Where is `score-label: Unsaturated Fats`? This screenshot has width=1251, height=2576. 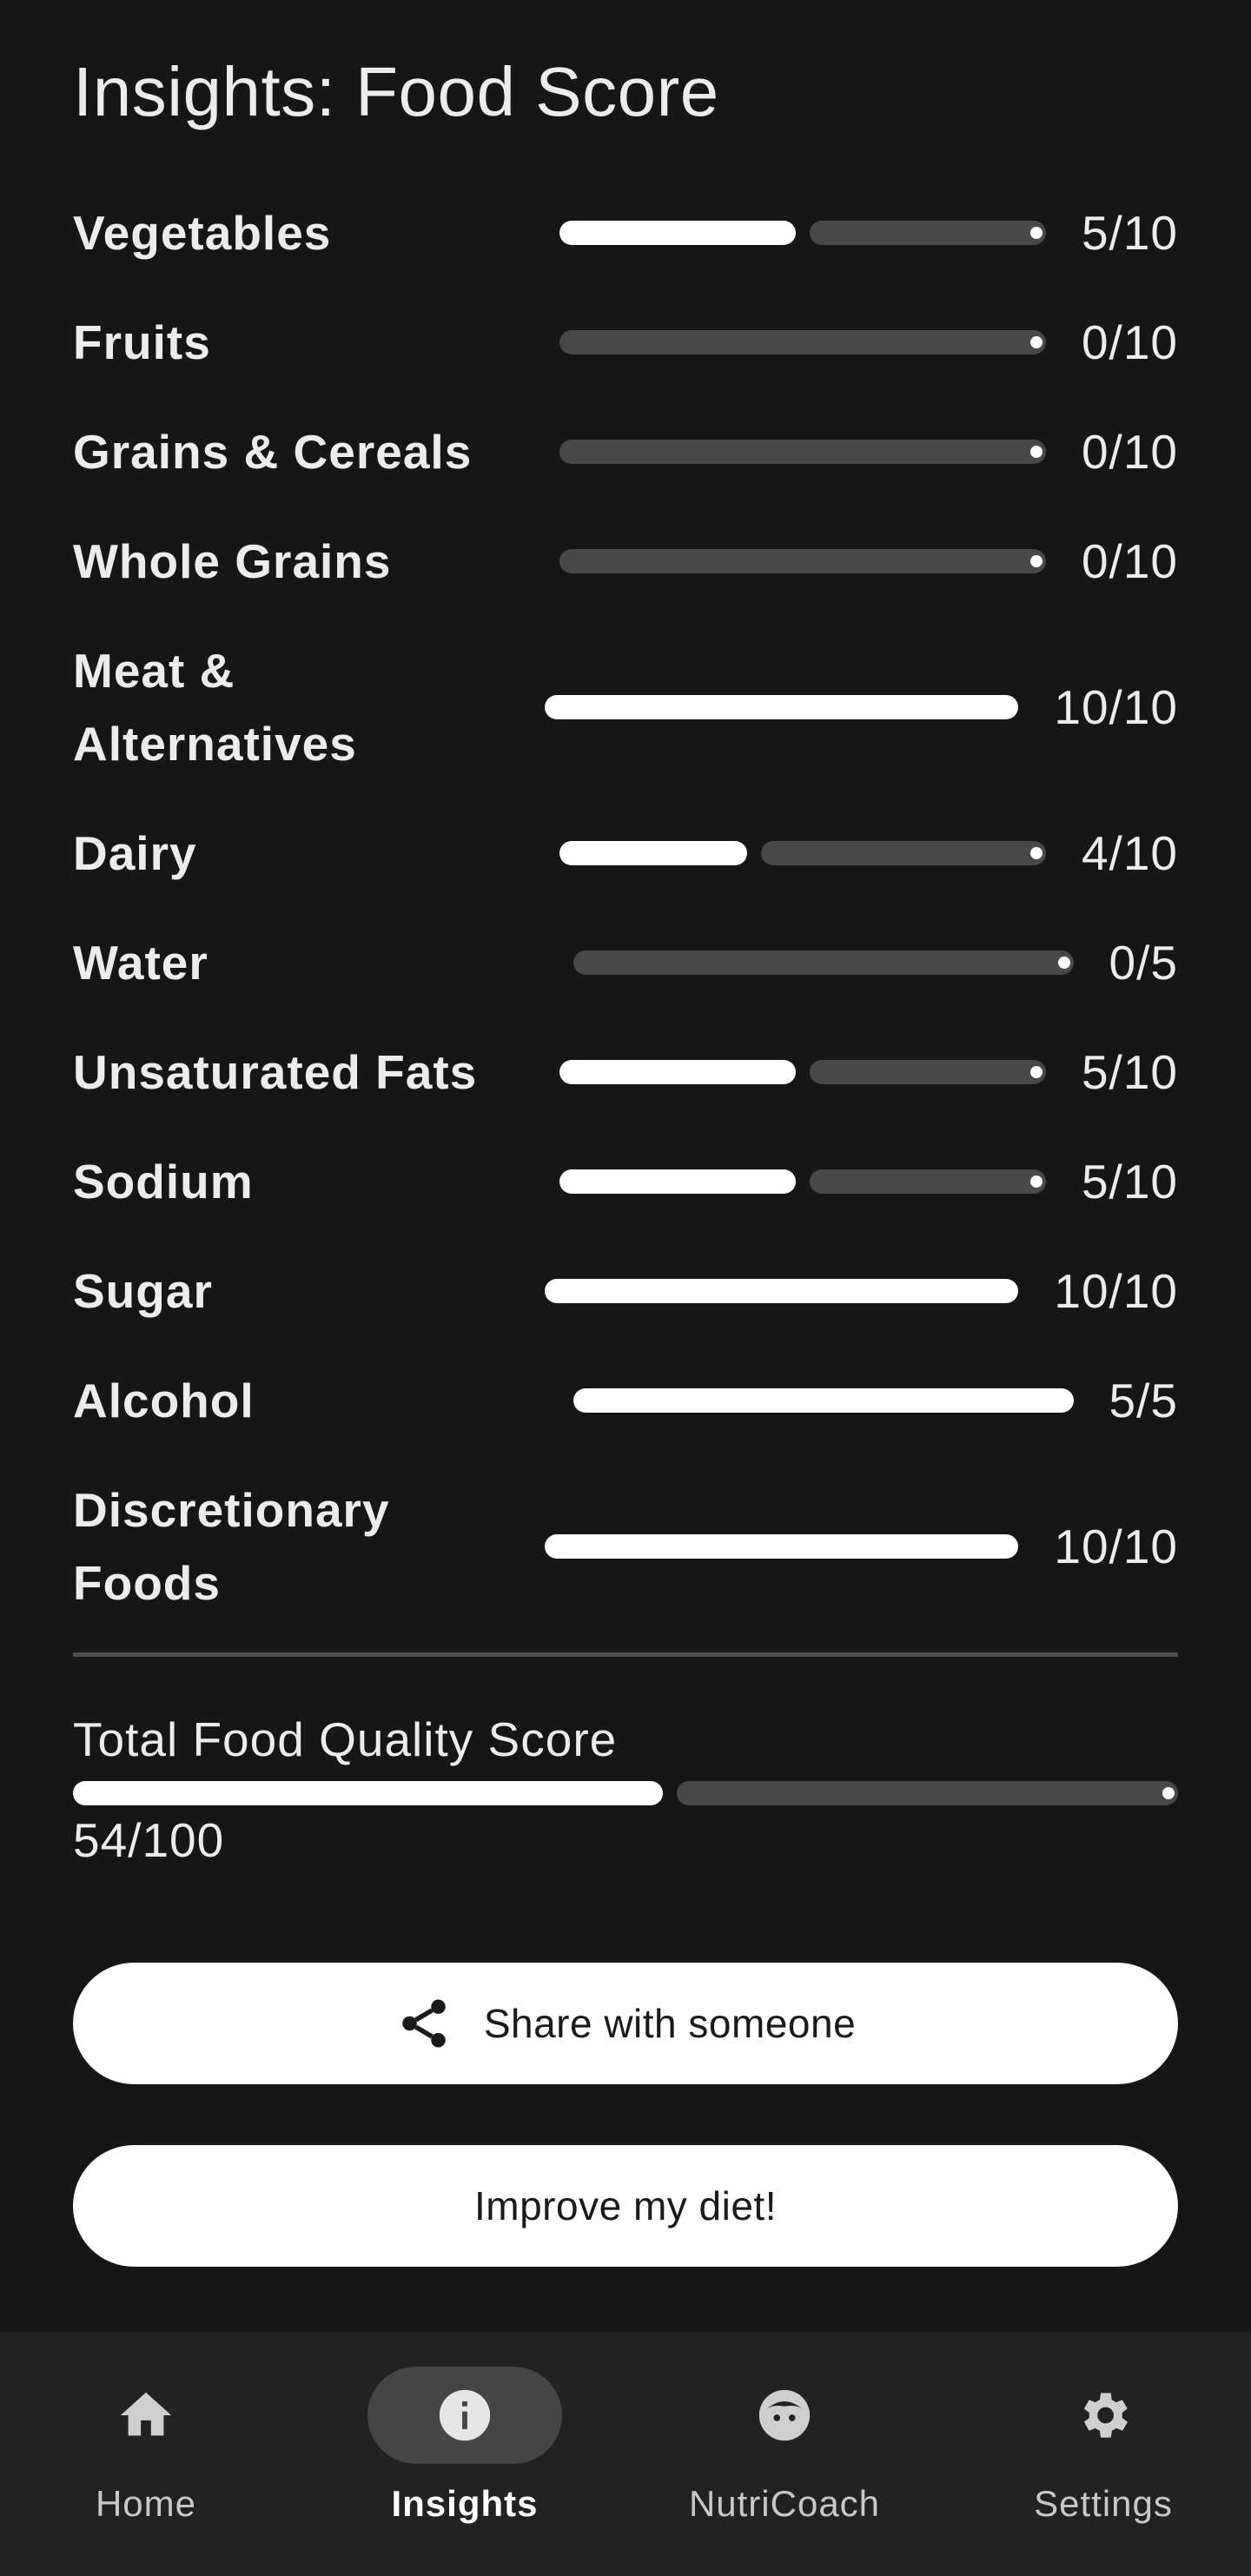
score-label: Unsaturated Fats is located at coordinates (275, 1072).